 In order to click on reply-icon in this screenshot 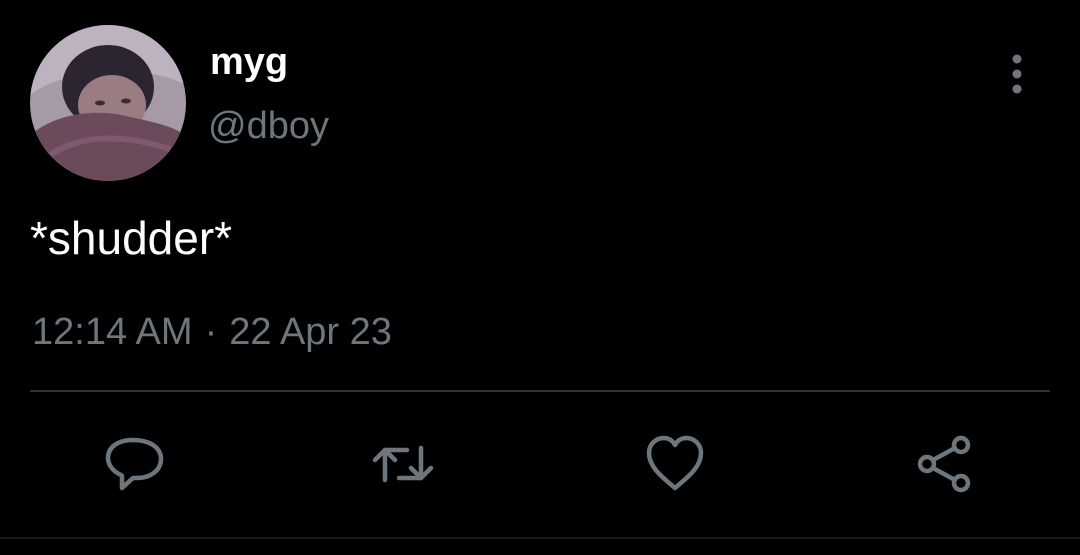, I will do `click(134, 464)`.